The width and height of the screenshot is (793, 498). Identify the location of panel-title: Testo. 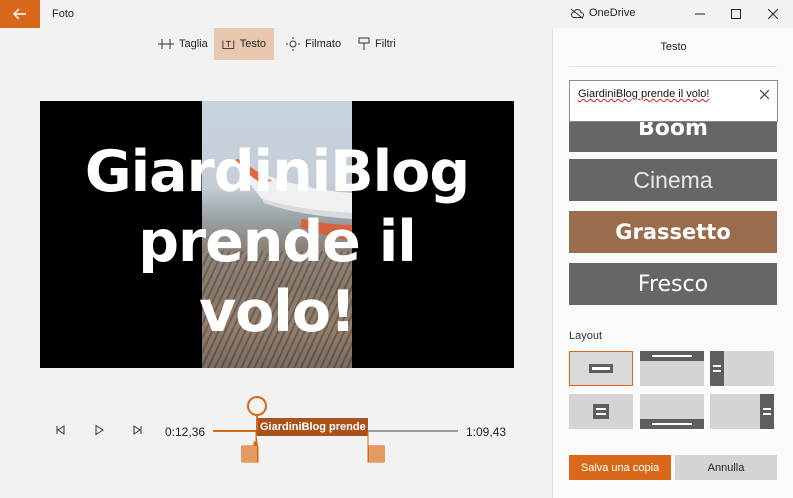
(673, 47).